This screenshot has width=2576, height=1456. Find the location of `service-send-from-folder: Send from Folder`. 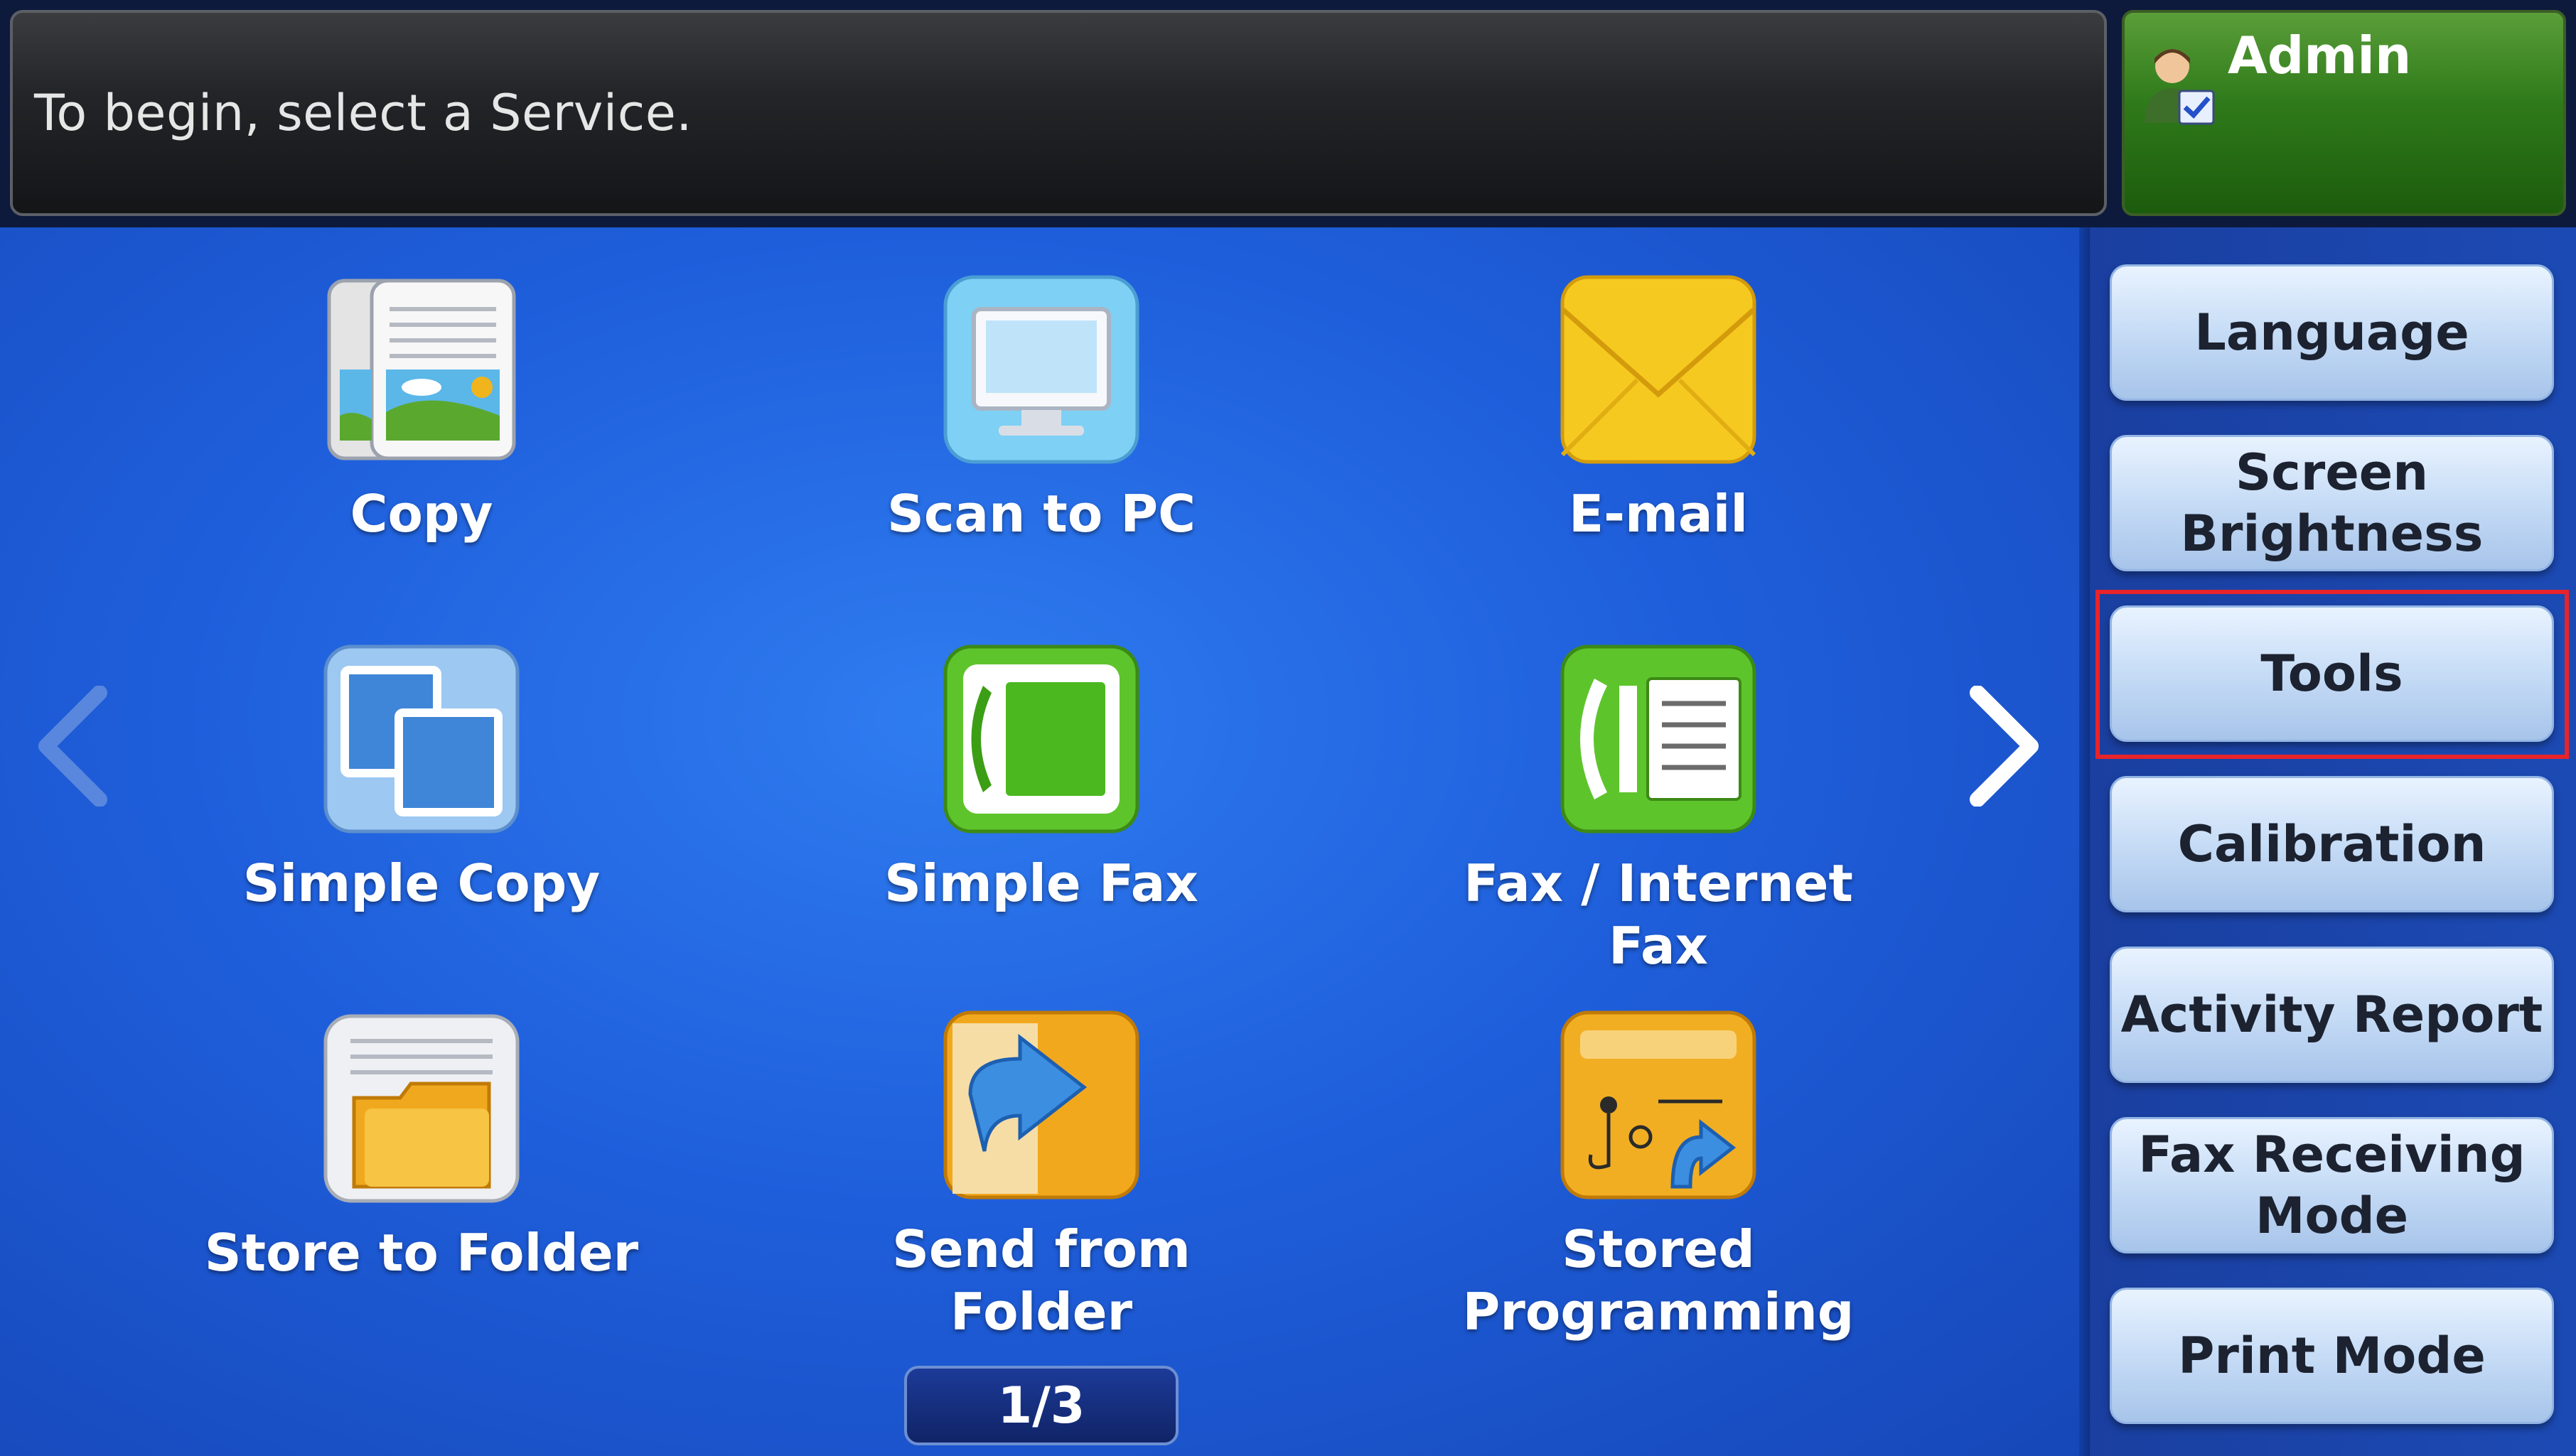

service-send-from-folder: Send from Folder is located at coordinates (1041, 1176).